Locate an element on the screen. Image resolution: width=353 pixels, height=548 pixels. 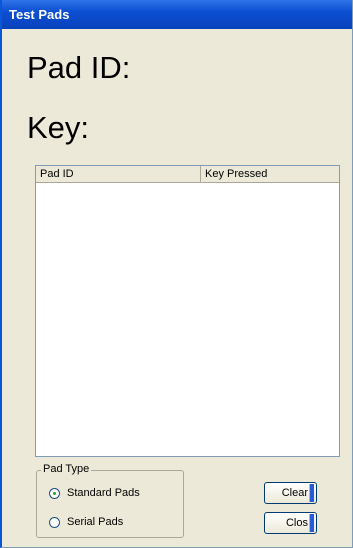
title-bar: Test Pads is located at coordinates (177, 14).